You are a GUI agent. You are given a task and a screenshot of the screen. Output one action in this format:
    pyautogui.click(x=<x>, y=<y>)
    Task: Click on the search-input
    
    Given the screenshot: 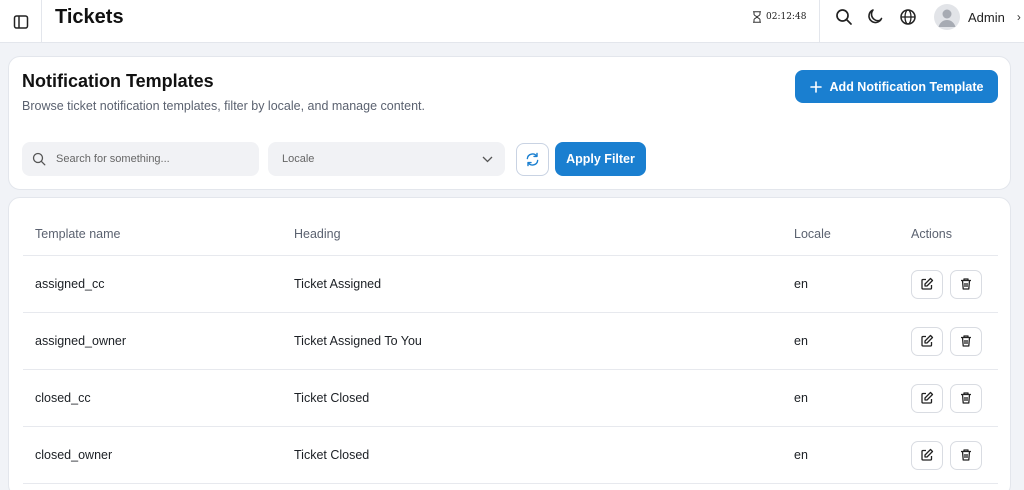 What is the action you would take?
    pyautogui.click(x=146, y=159)
    